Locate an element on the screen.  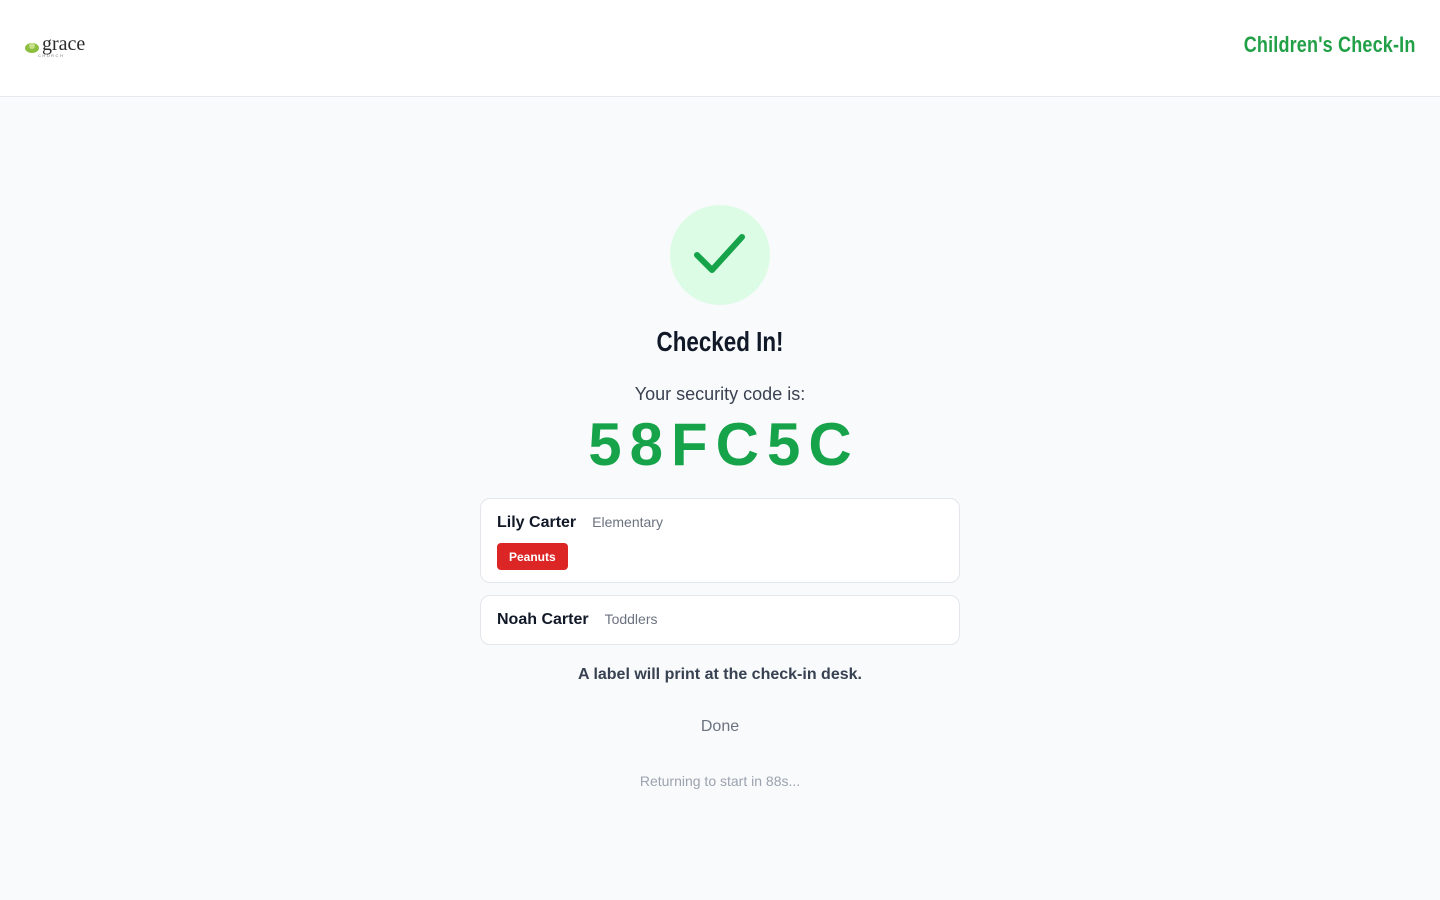
allergy-badge: Peanuts is located at coordinates (532, 556).